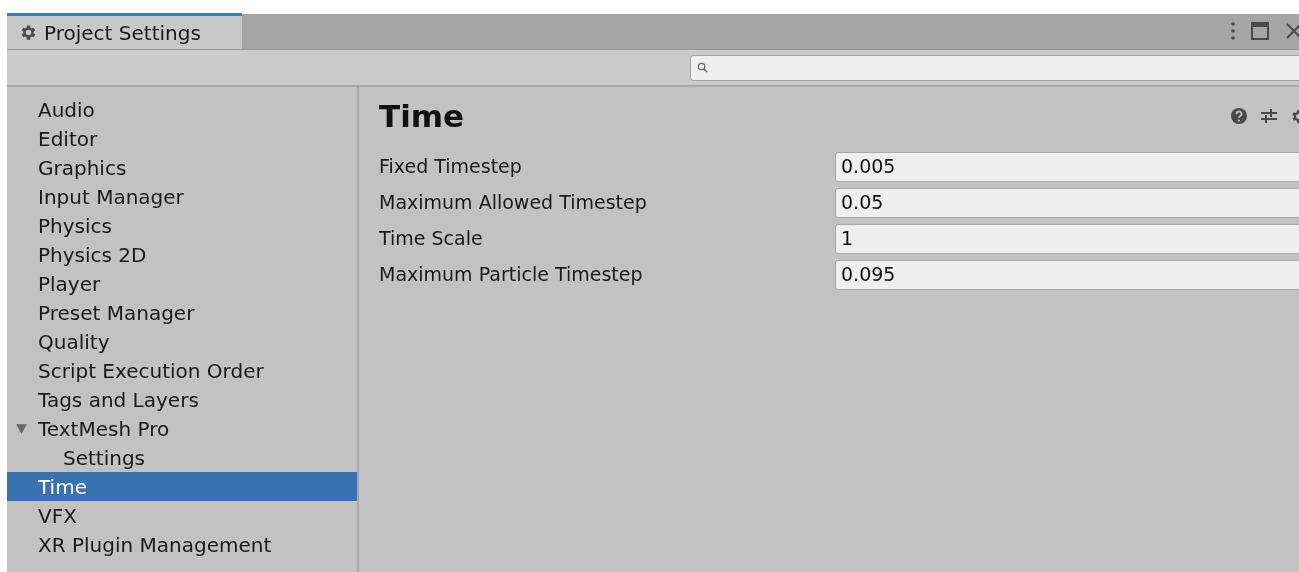 The height and width of the screenshot is (572, 1299). Describe the element at coordinates (182, 283) in the screenshot. I see `sidebar-item: Player` at that location.